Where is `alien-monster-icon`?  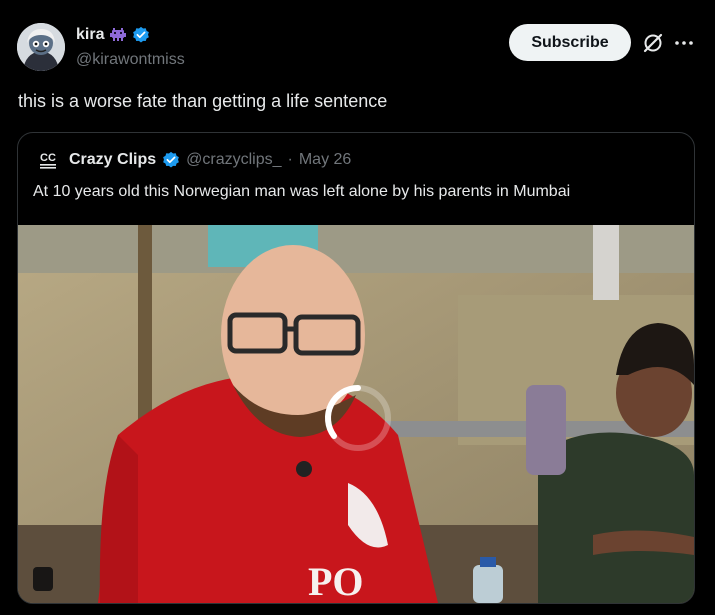
alien-monster-icon is located at coordinates (118, 34).